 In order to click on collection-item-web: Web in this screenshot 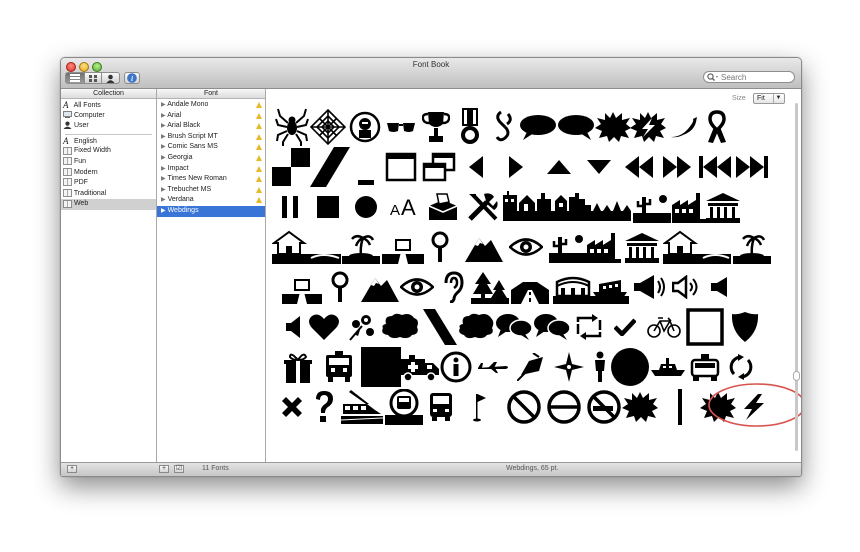, I will do `click(108, 204)`.